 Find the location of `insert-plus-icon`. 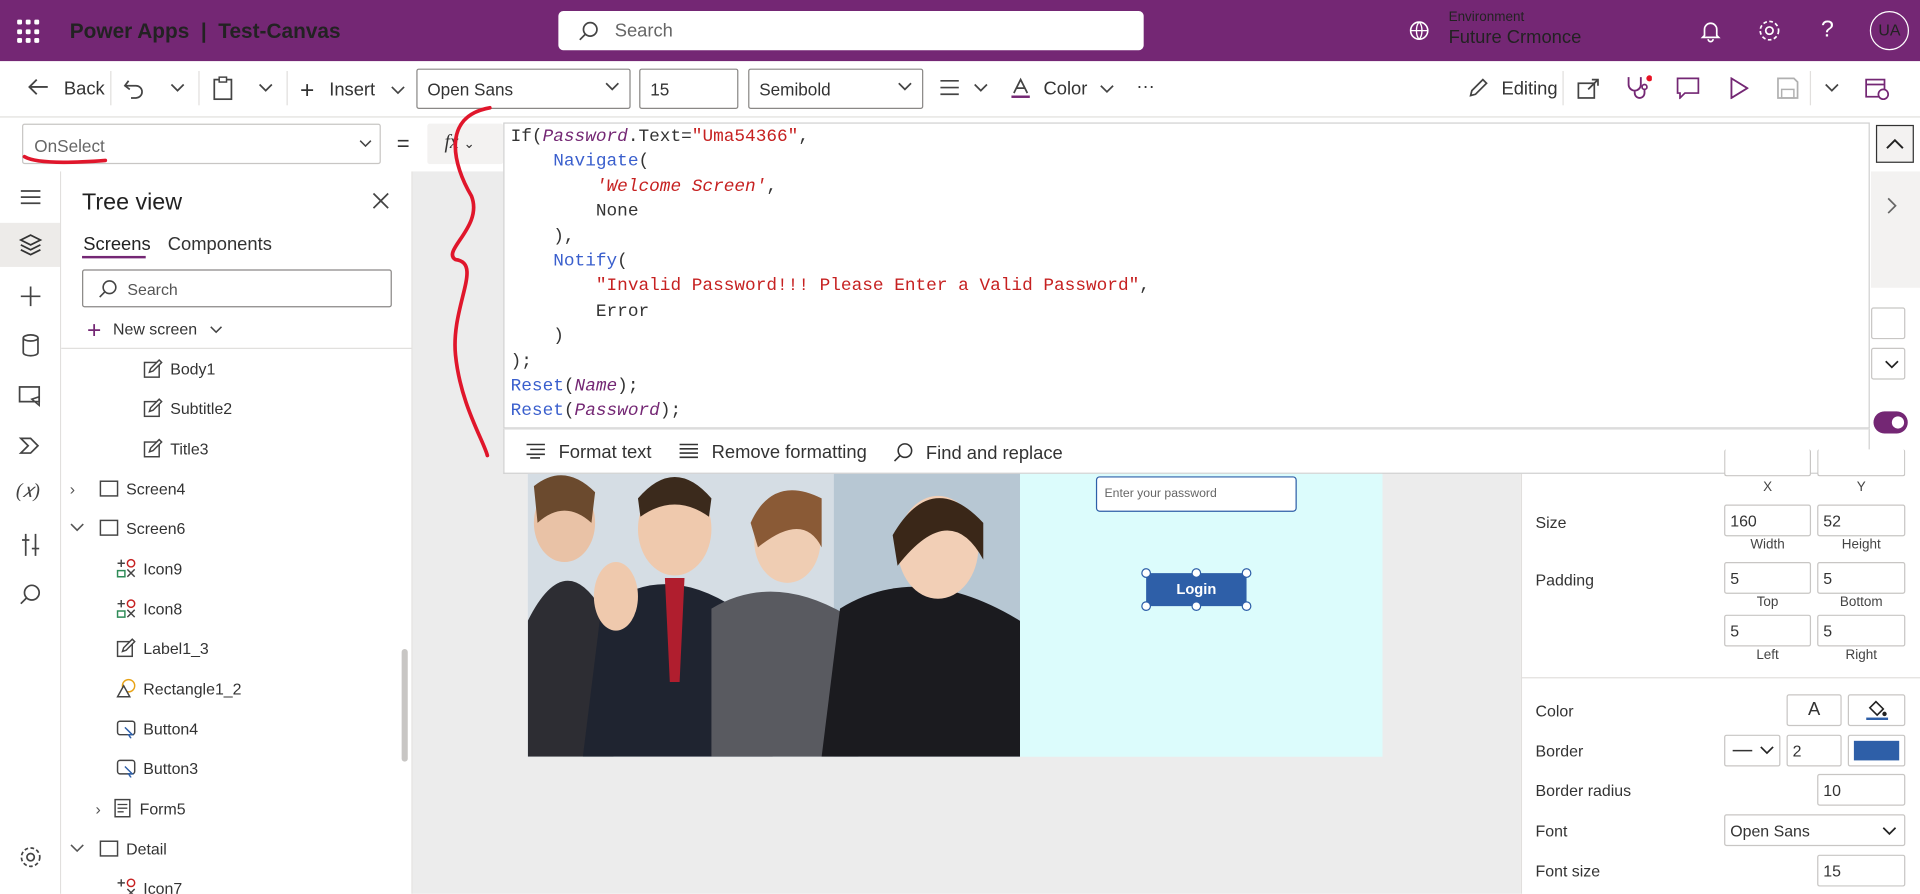

insert-plus-icon is located at coordinates (30, 296).